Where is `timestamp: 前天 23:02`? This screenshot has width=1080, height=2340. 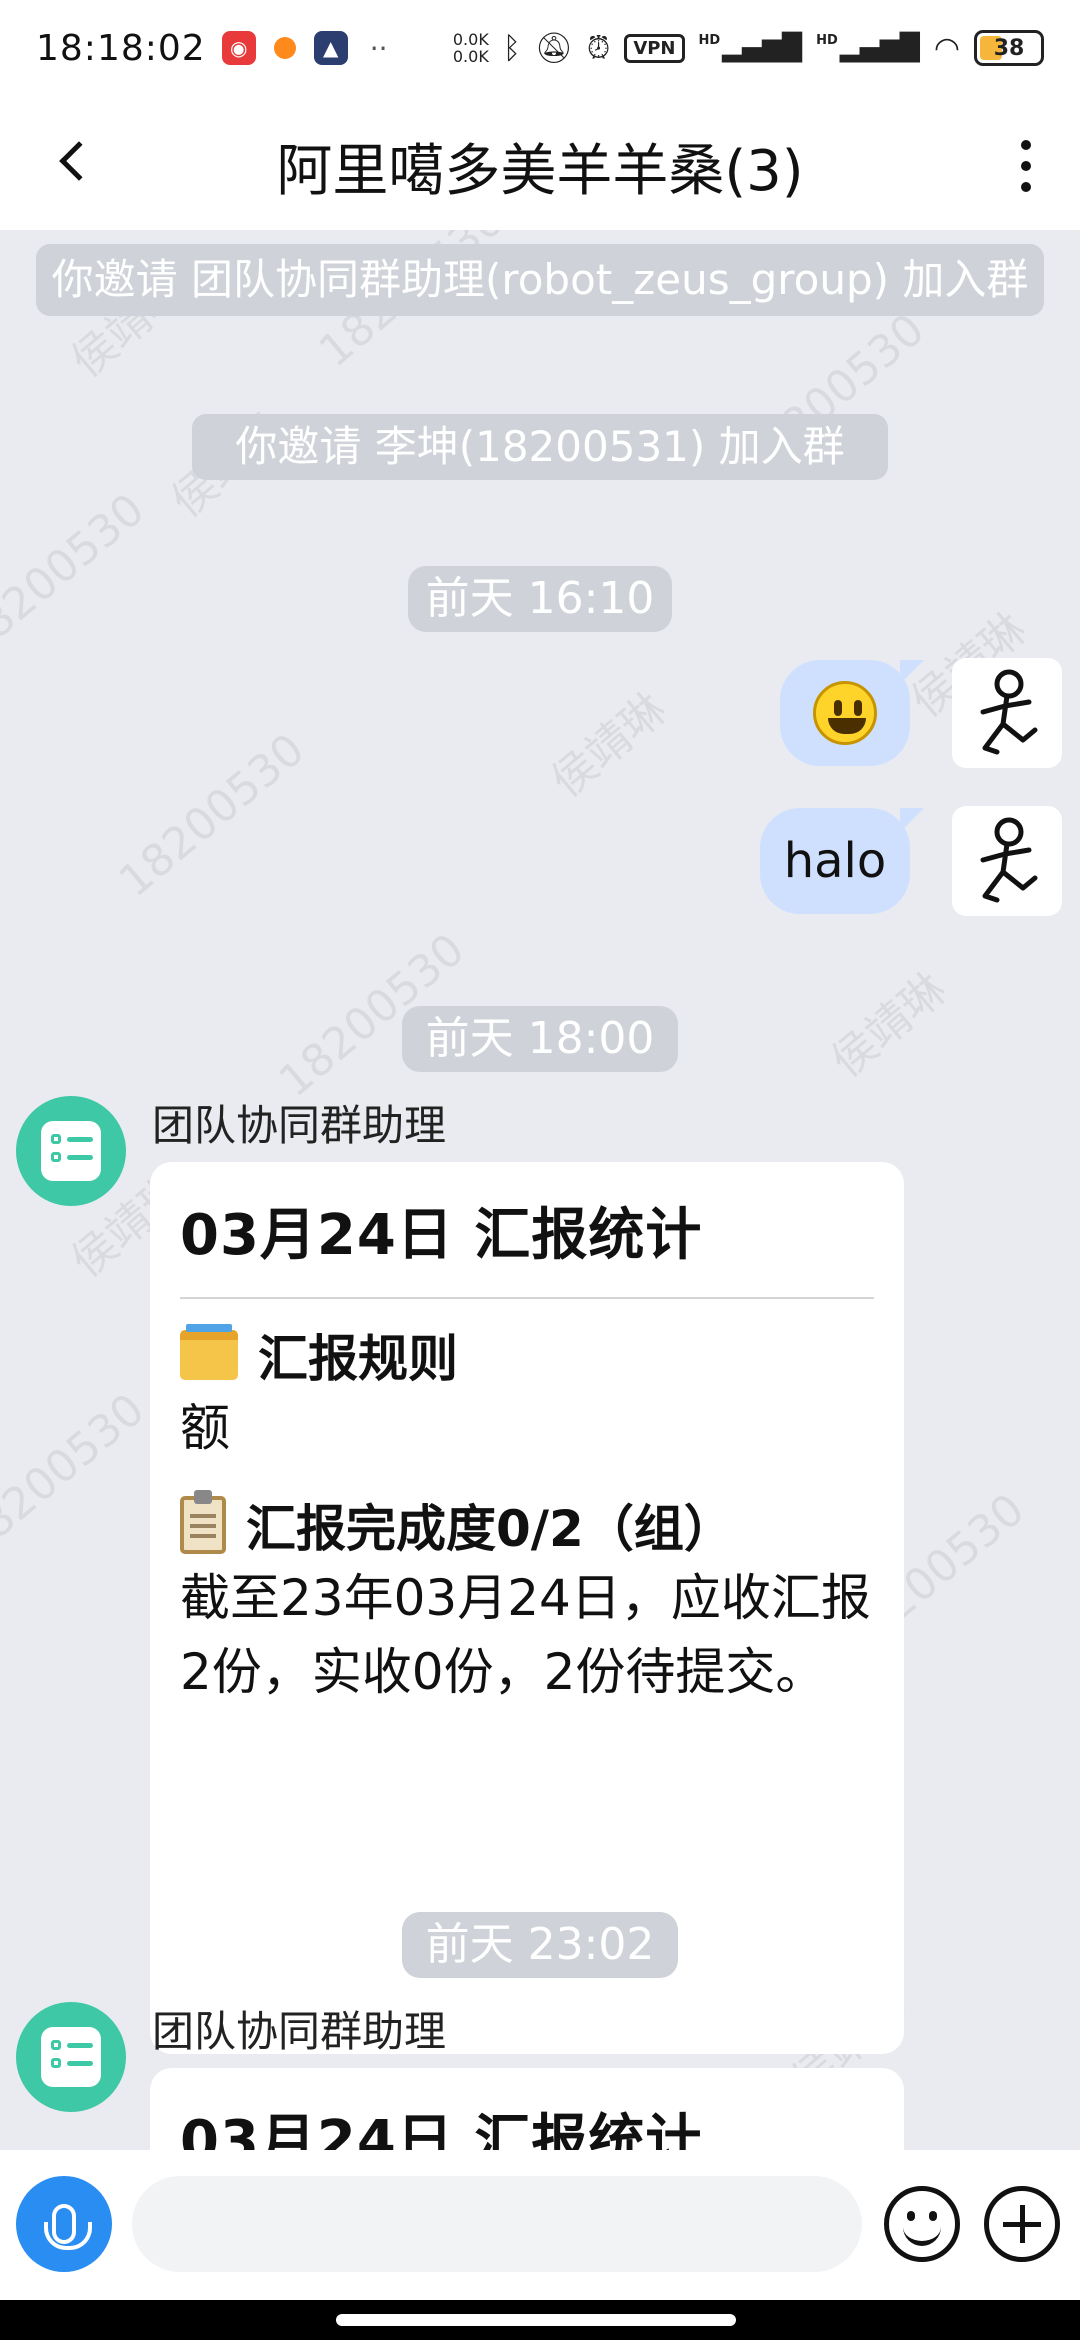
timestamp: 前天 23:02 is located at coordinates (540, 1945).